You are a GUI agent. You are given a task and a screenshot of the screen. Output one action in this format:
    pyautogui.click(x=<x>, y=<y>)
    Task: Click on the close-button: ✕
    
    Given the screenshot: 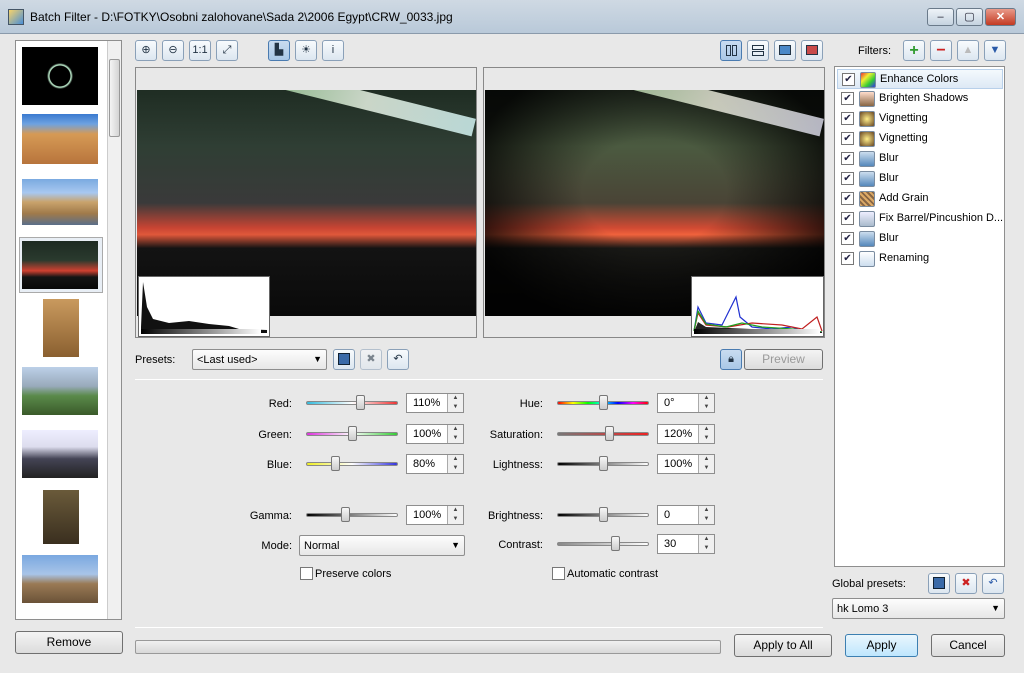 What is the action you would take?
    pyautogui.click(x=1000, y=17)
    